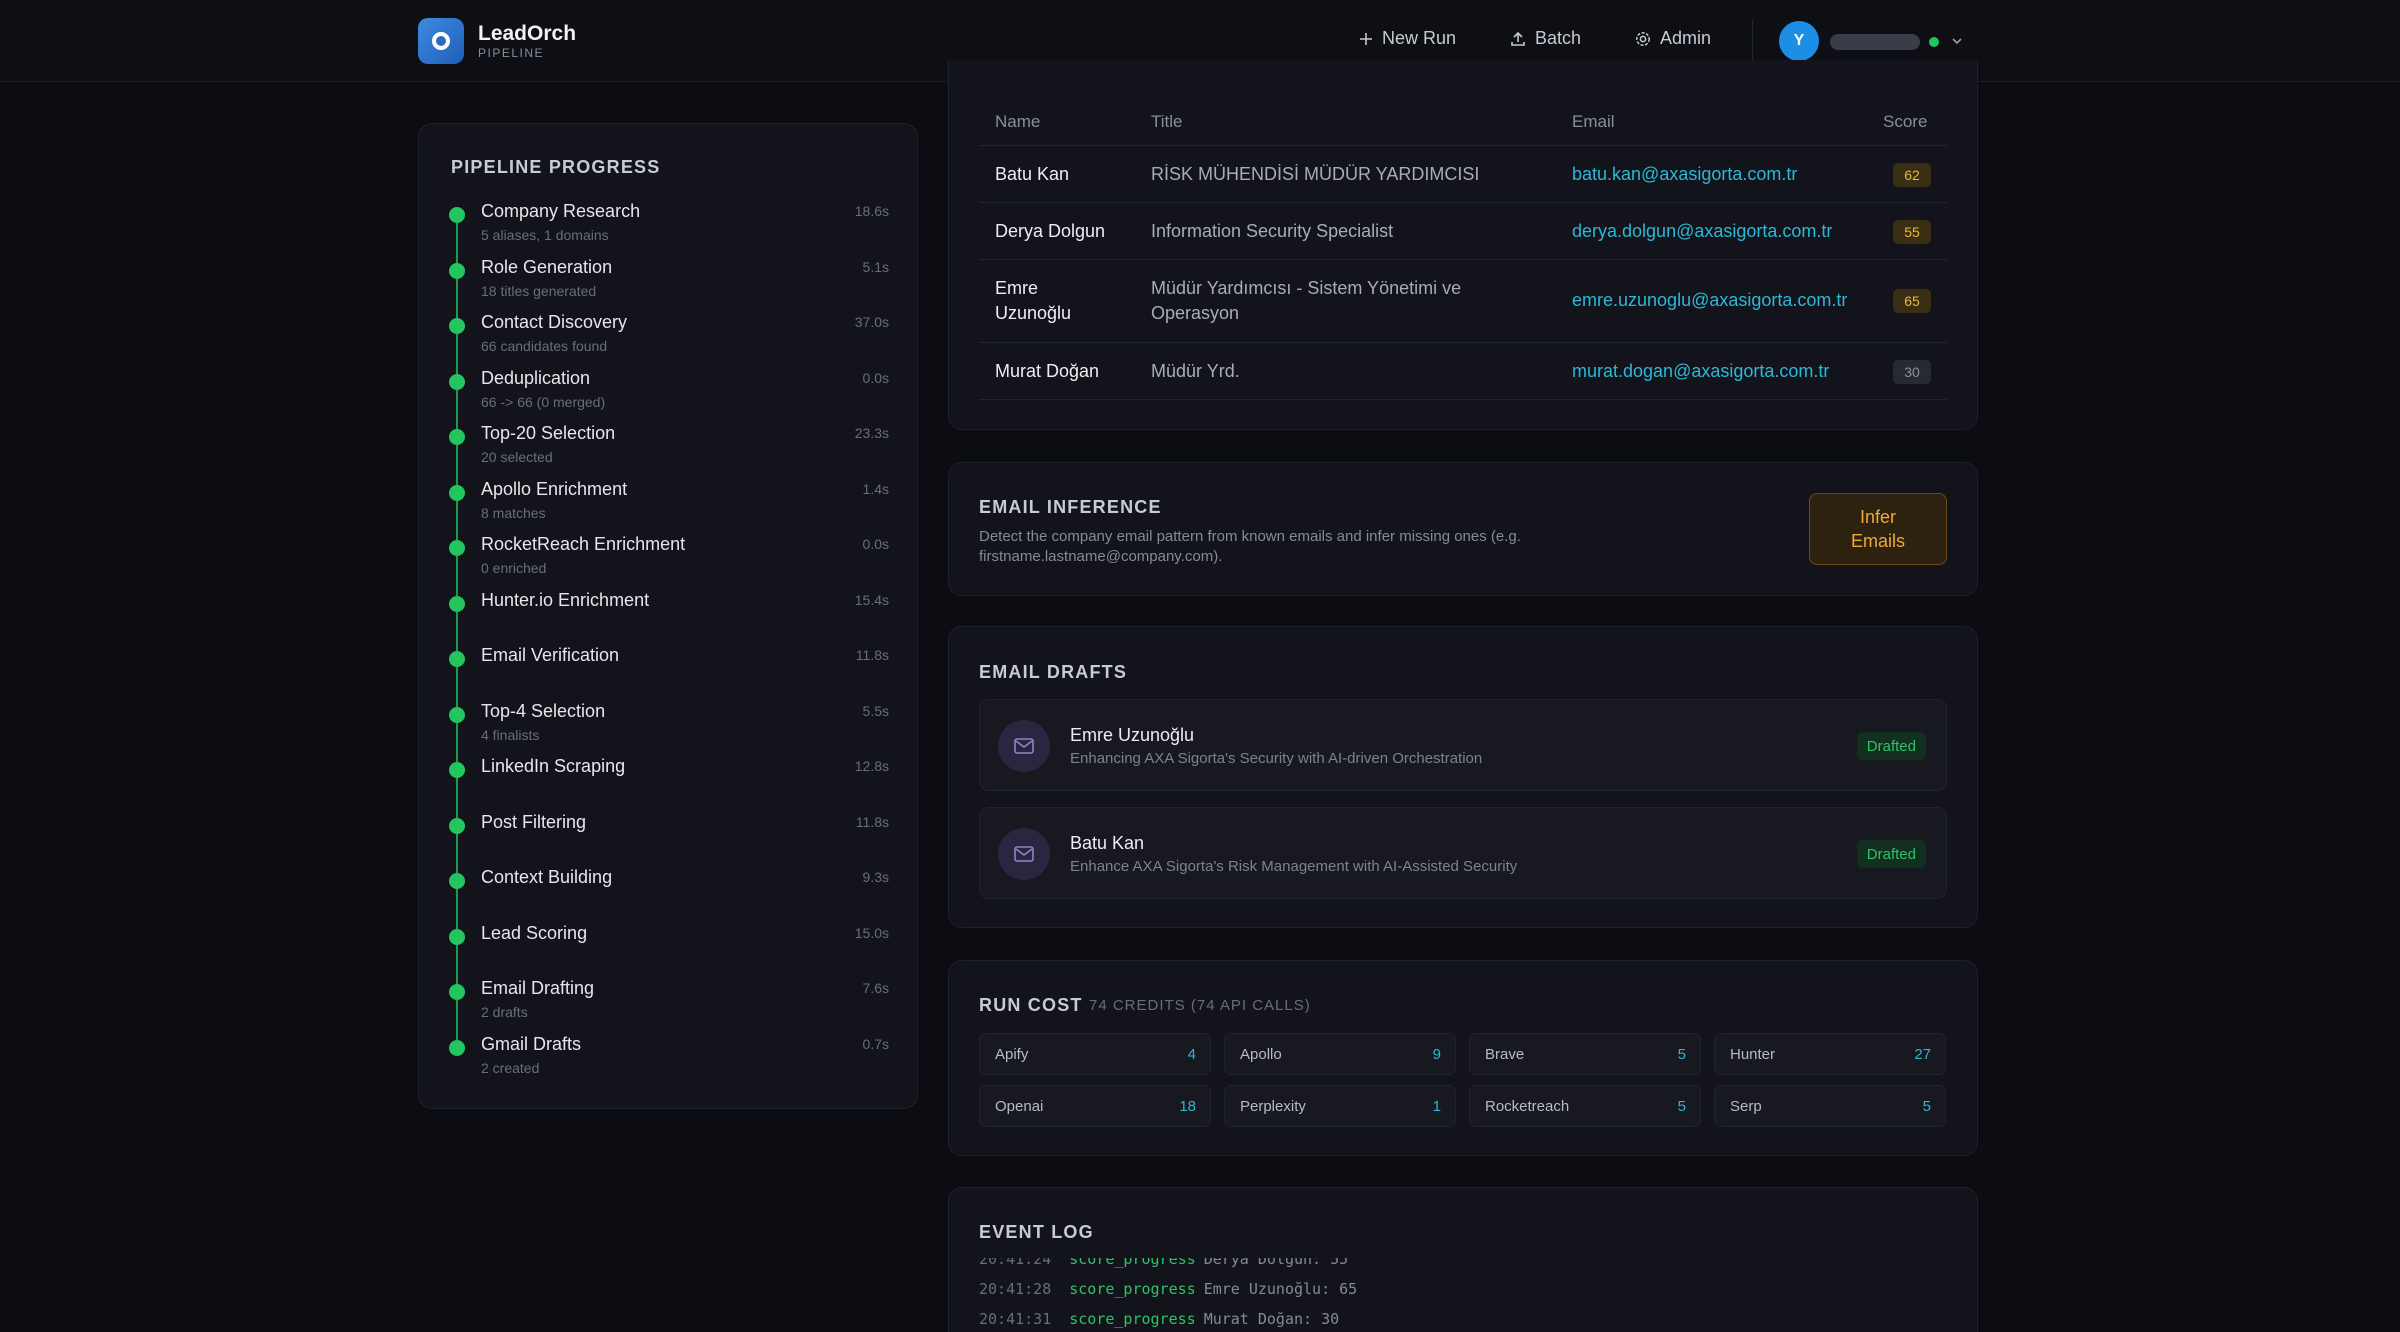 The width and height of the screenshot is (2400, 1332). Describe the element at coordinates (511, 53) in the screenshot. I see `brand-subtitle: PIPELINE` at that location.